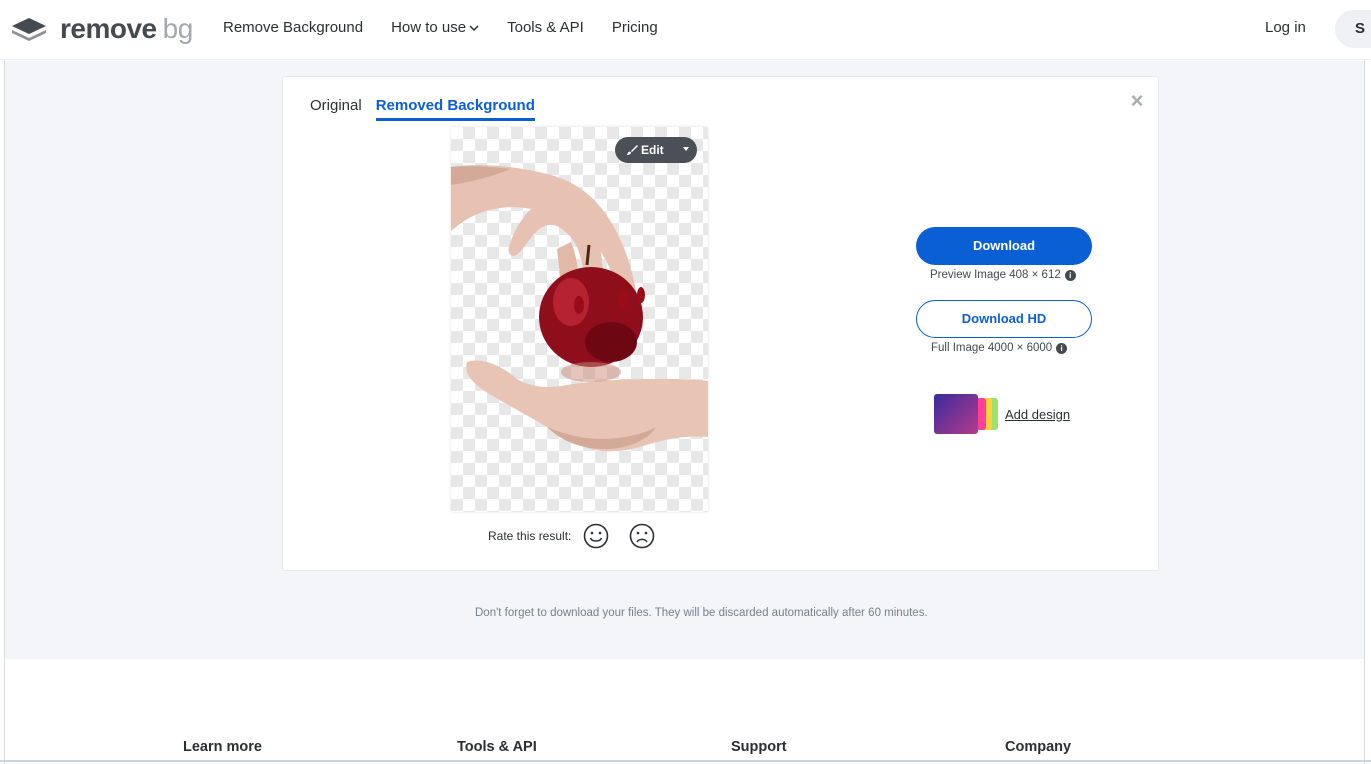 The image size is (1371, 764). I want to click on login-link: Log in, so click(1285, 27).